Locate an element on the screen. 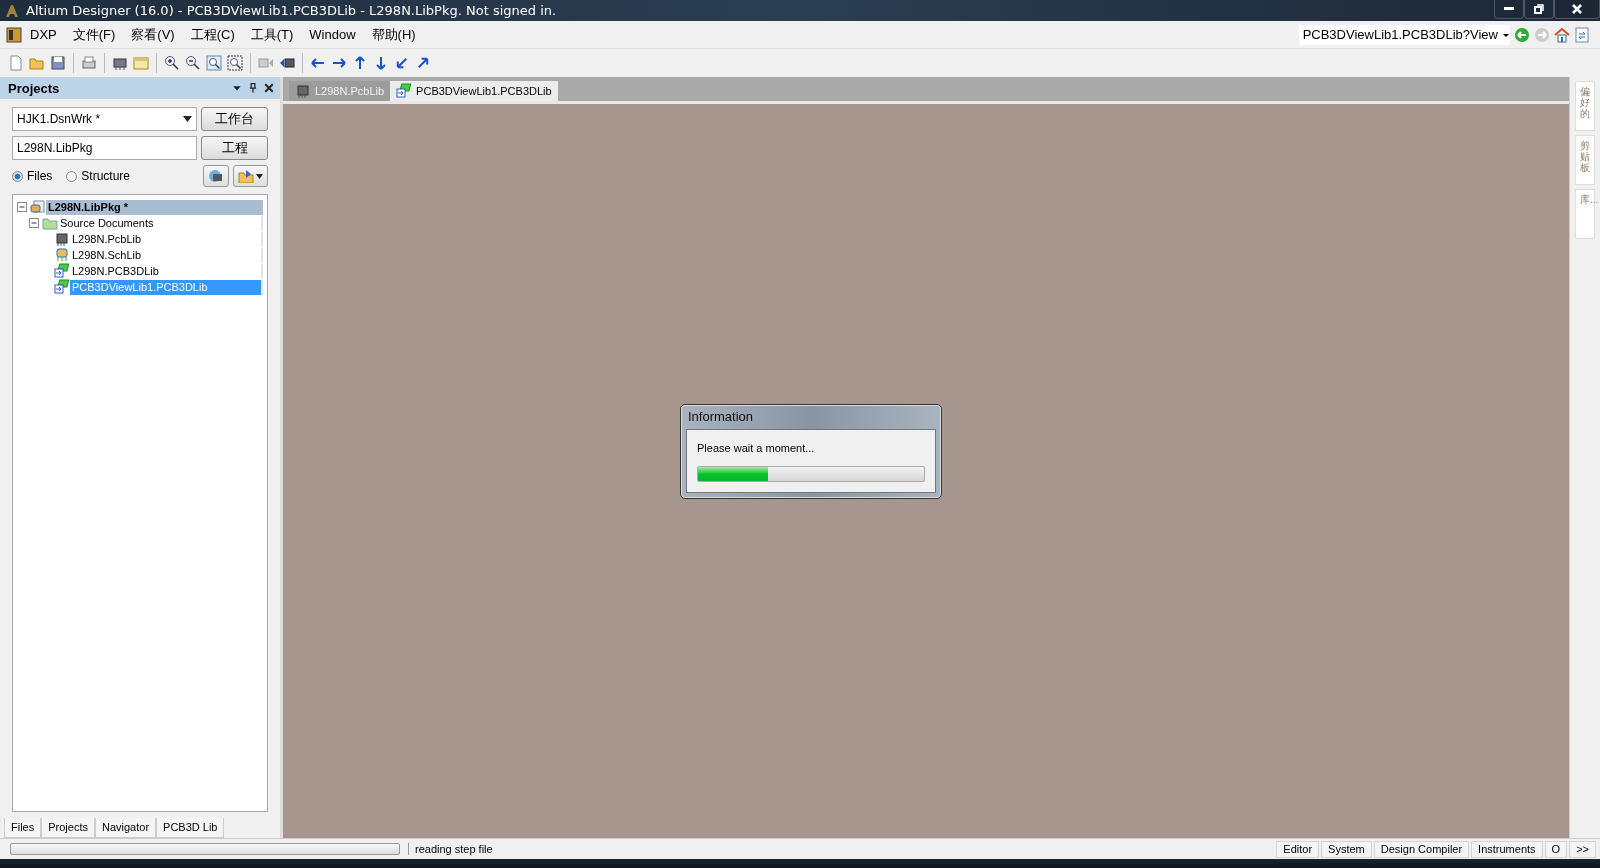  panel-button: Design Compiler is located at coordinates (1421, 849).